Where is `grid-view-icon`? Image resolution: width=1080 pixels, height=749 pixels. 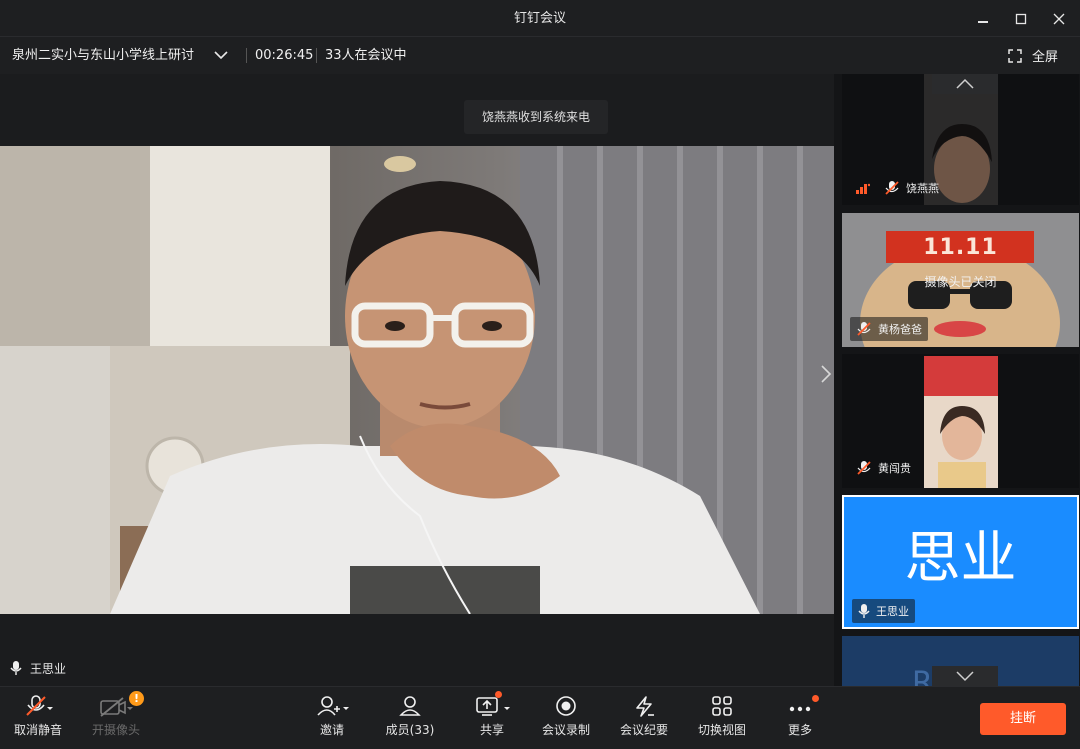 grid-view-icon is located at coordinates (722, 706).